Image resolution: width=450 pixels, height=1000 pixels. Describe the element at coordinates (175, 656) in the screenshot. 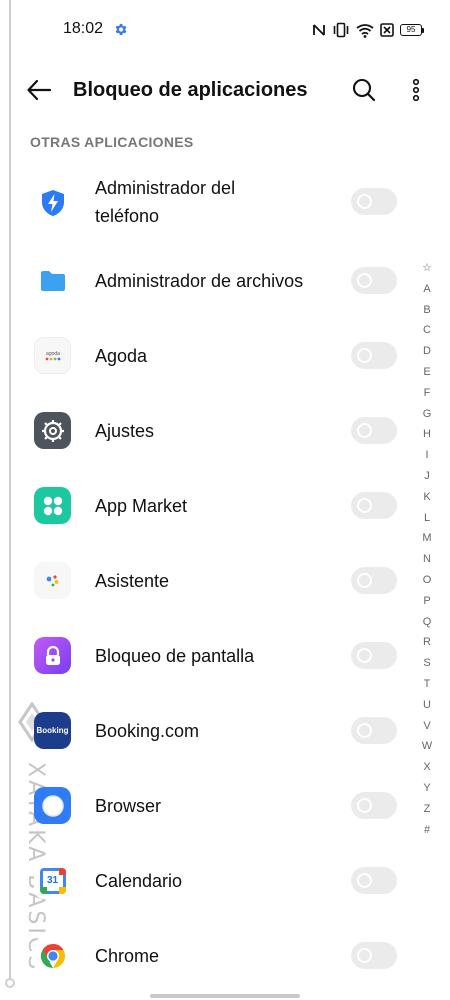

I see `app-name: Bloqueo de pantalla` at that location.